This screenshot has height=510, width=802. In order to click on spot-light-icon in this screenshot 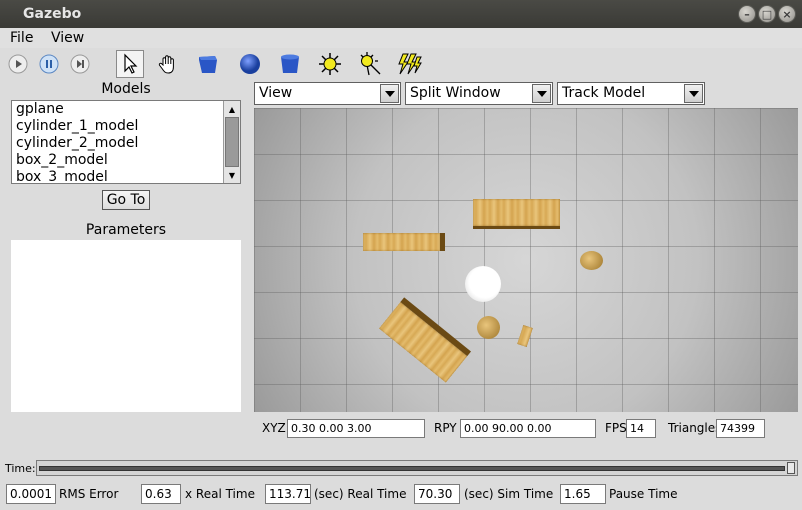, I will do `click(370, 64)`.